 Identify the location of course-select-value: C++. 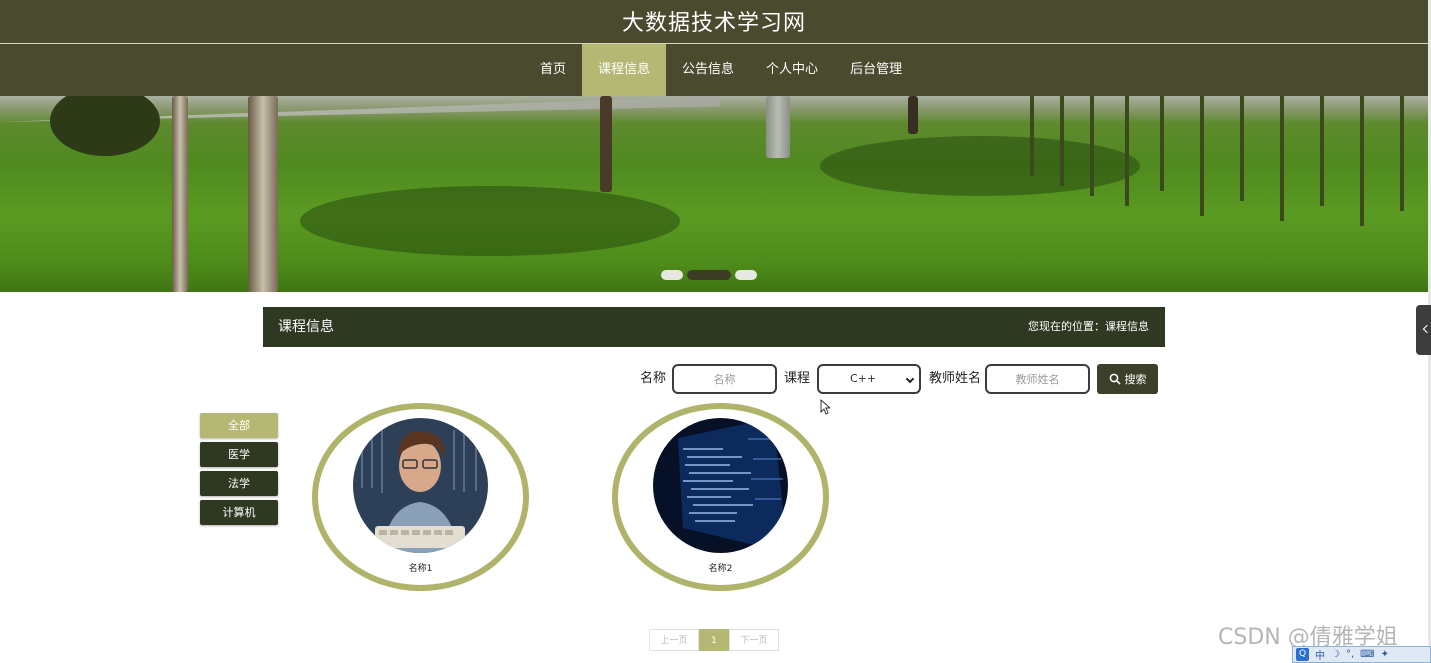
(863, 378).